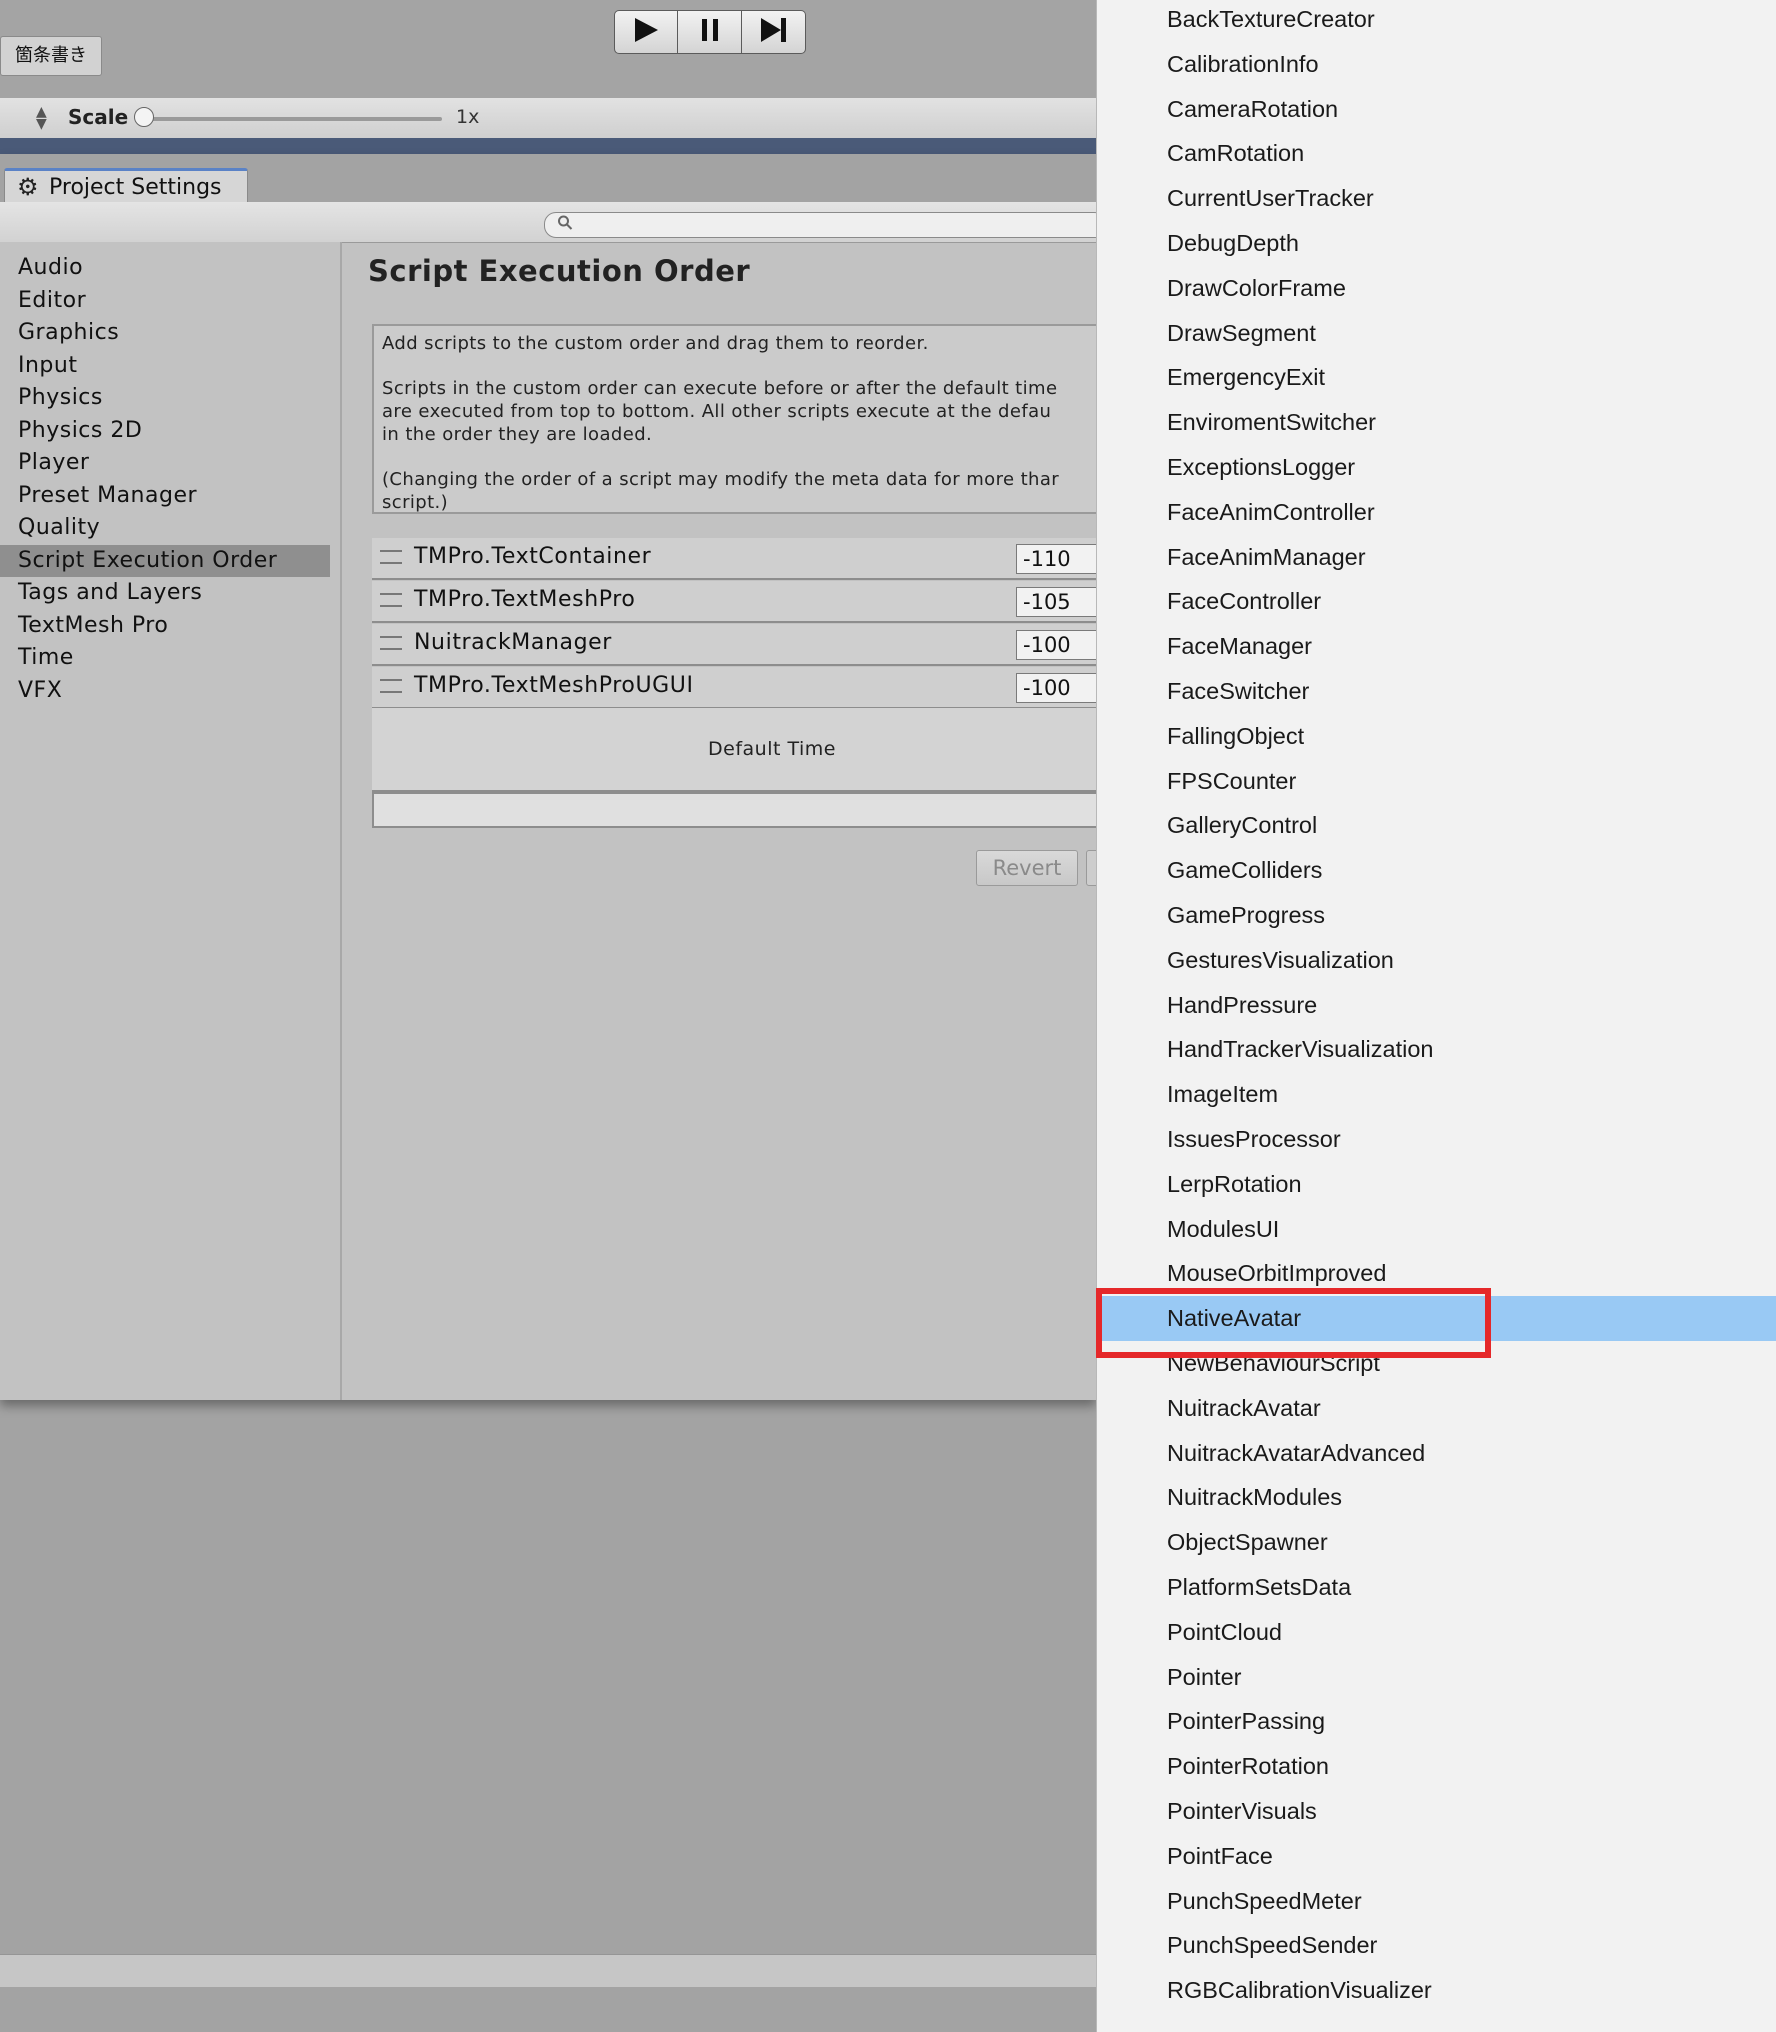  I want to click on sidebar-item-preset-manager: Preset Manager, so click(165, 496).